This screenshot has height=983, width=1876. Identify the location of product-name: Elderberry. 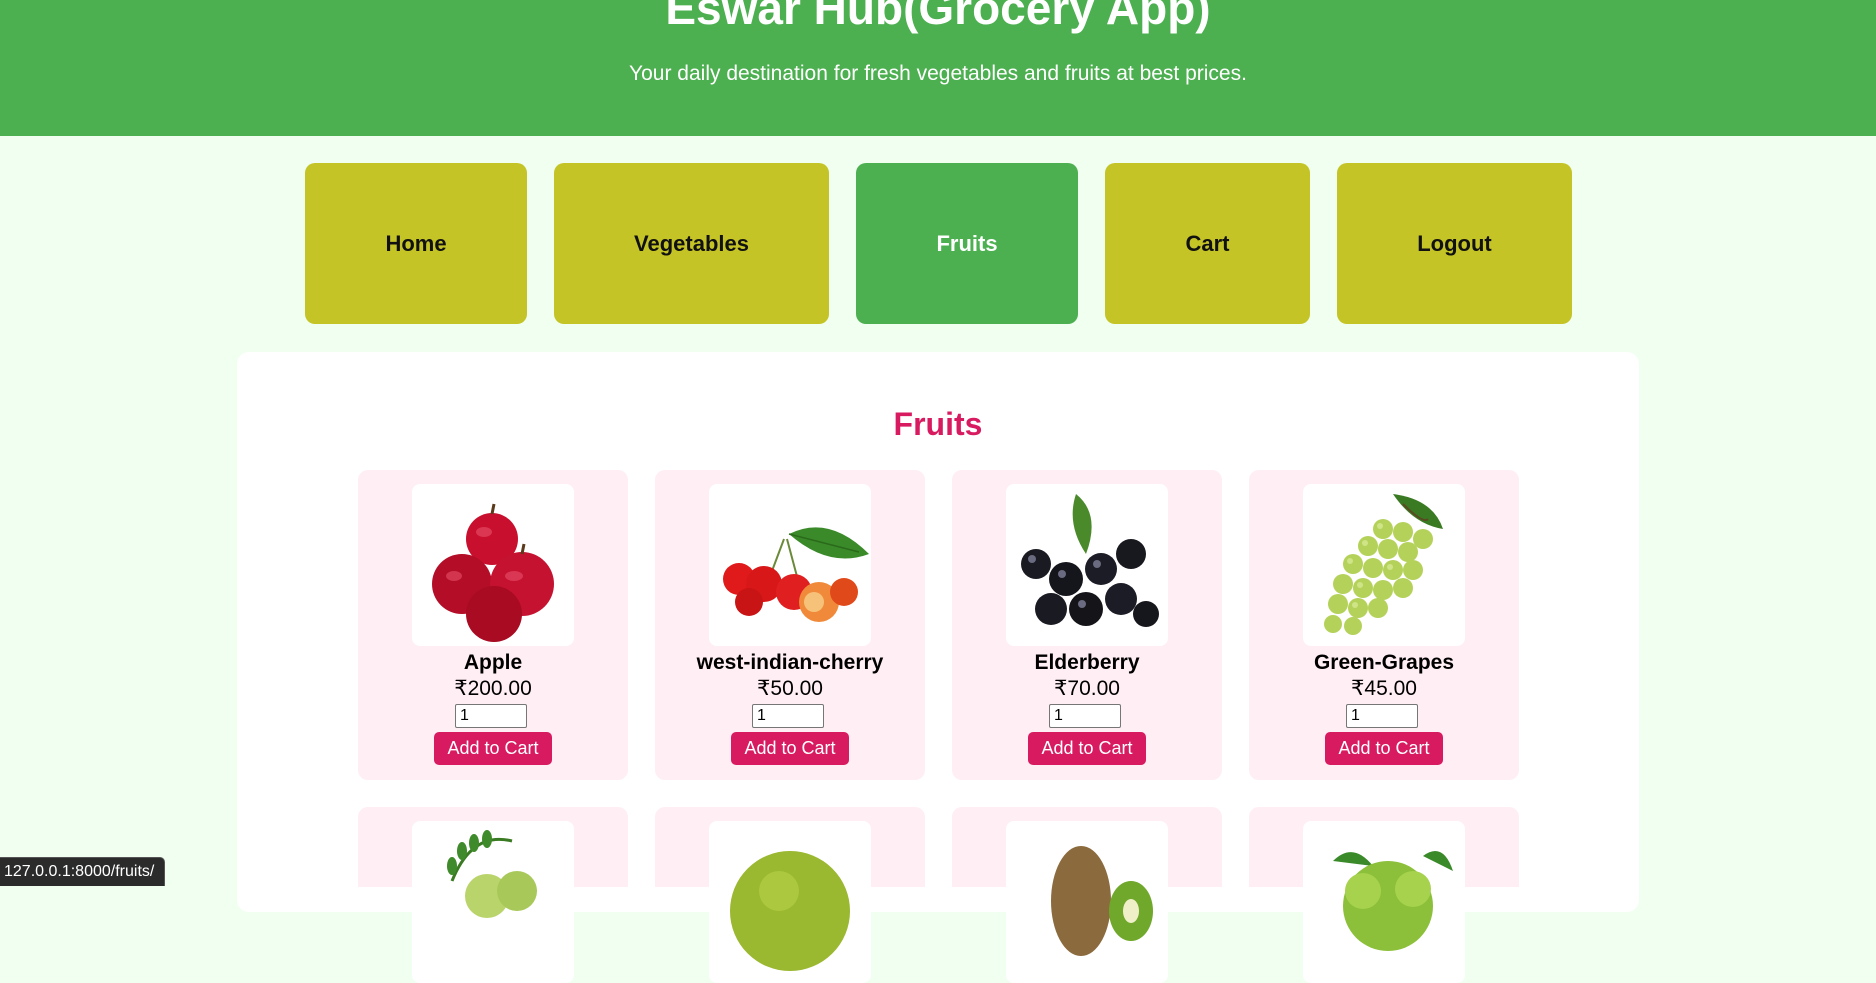
(1087, 662).